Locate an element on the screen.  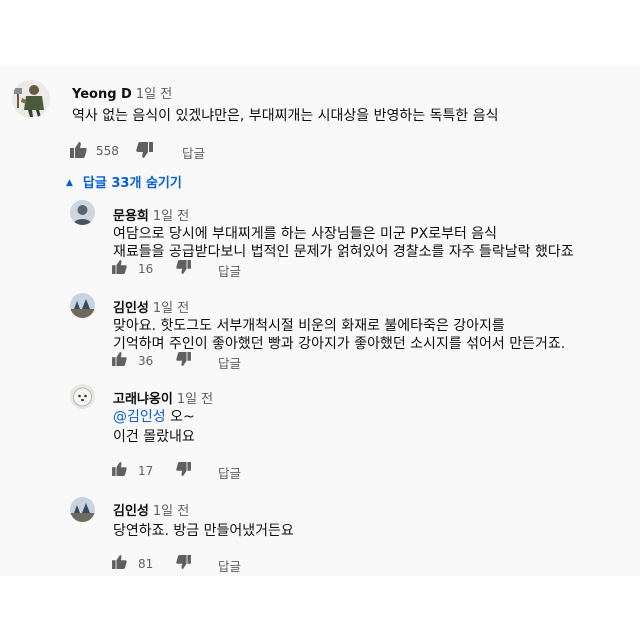
reply-actions: 16 답글 is located at coordinates (212, 270).